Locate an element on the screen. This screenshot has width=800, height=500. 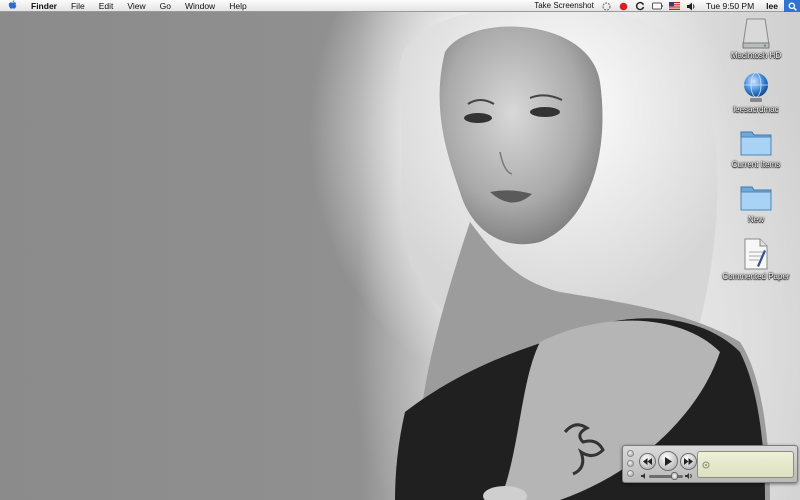
record-icon is located at coordinates (623, 6).